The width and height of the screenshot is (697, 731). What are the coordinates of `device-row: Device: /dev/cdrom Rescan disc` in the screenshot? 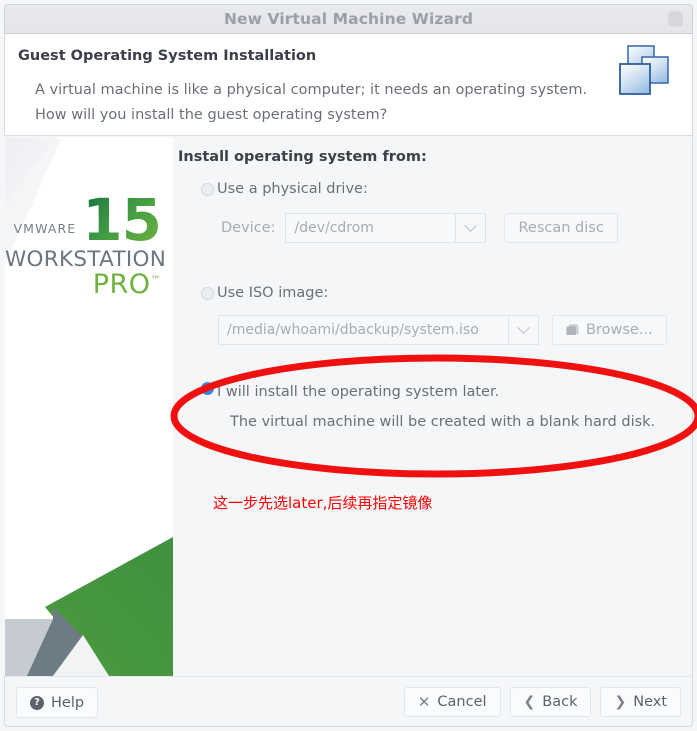 It's located at (419, 228).